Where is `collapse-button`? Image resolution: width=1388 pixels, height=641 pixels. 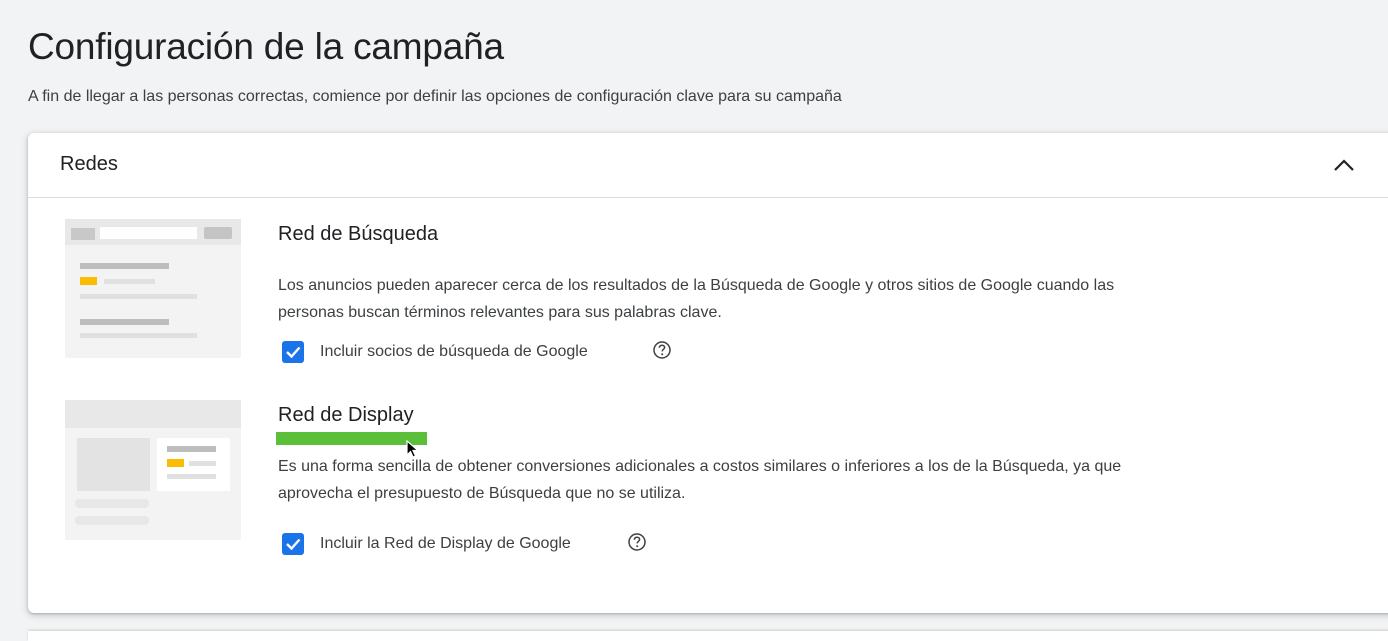 collapse-button is located at coordinates (1344, 165).